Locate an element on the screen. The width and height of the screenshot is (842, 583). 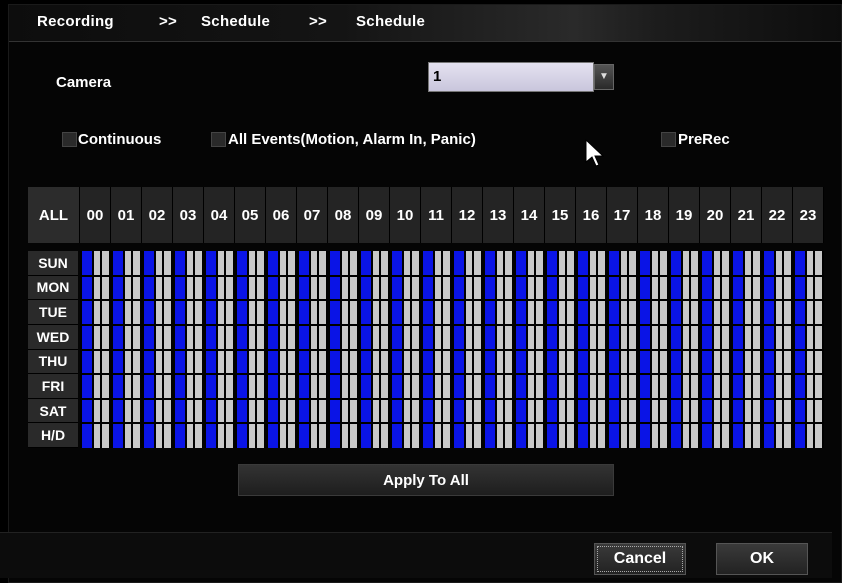
hour-header-12: 12 is located at coordinates (467, 215).